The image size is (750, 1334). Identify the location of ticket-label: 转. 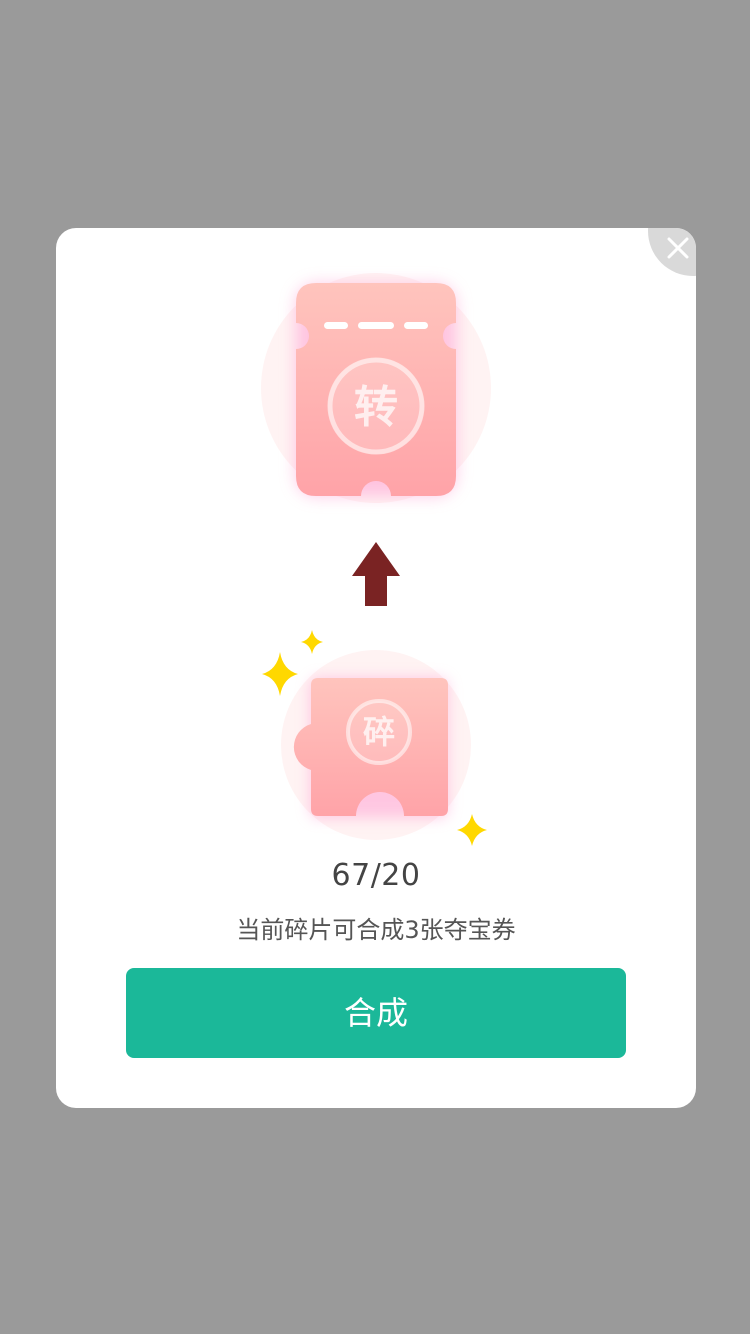
(376, 407).